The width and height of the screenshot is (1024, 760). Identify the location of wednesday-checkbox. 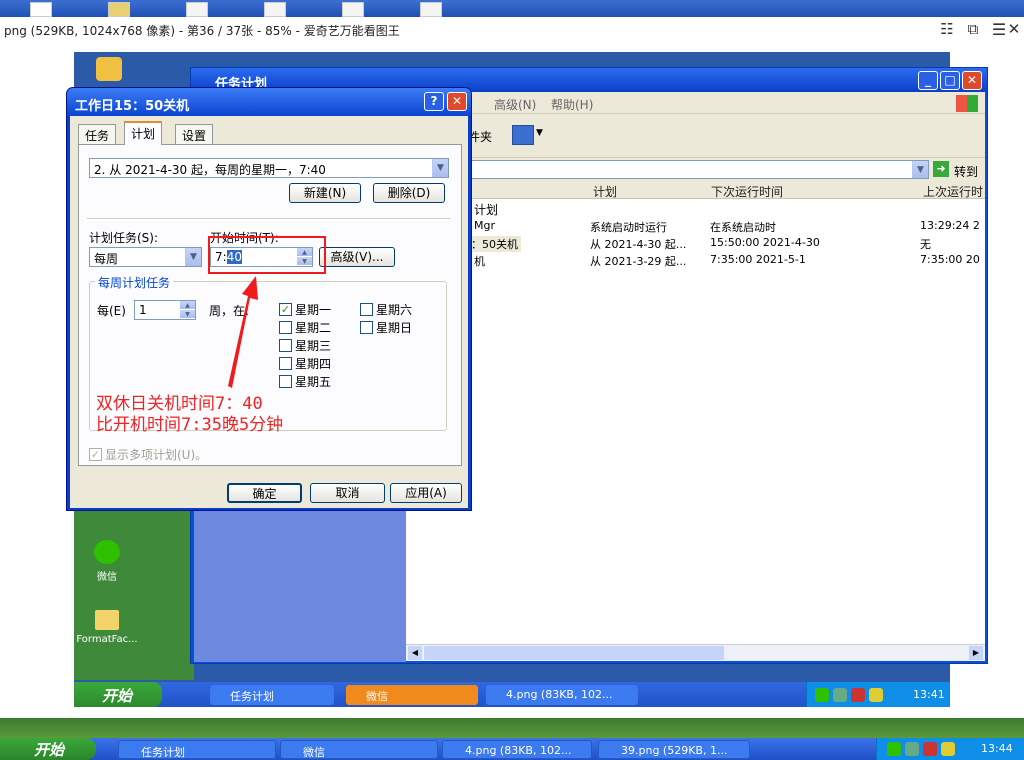
(285, 345).